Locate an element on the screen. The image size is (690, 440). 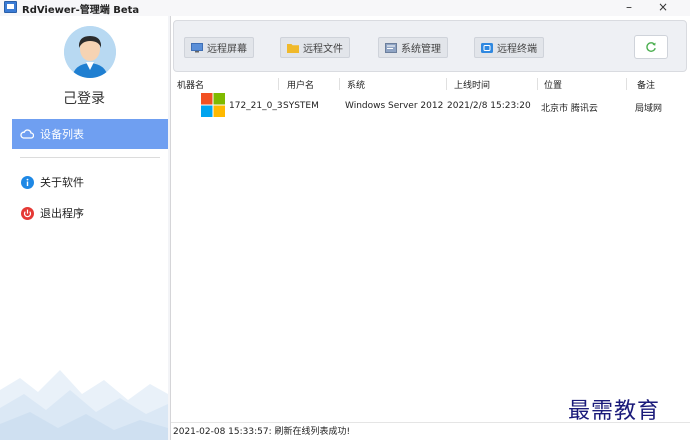
sidebar-item-about: 关于软件 is located at coordinates (90, 182).